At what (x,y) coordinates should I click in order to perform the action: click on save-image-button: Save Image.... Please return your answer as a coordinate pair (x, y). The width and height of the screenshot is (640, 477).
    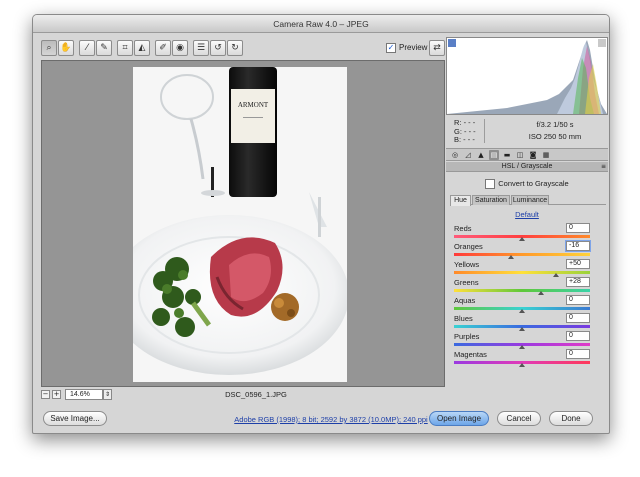
    Looking at the image, I should click on (75, 418).